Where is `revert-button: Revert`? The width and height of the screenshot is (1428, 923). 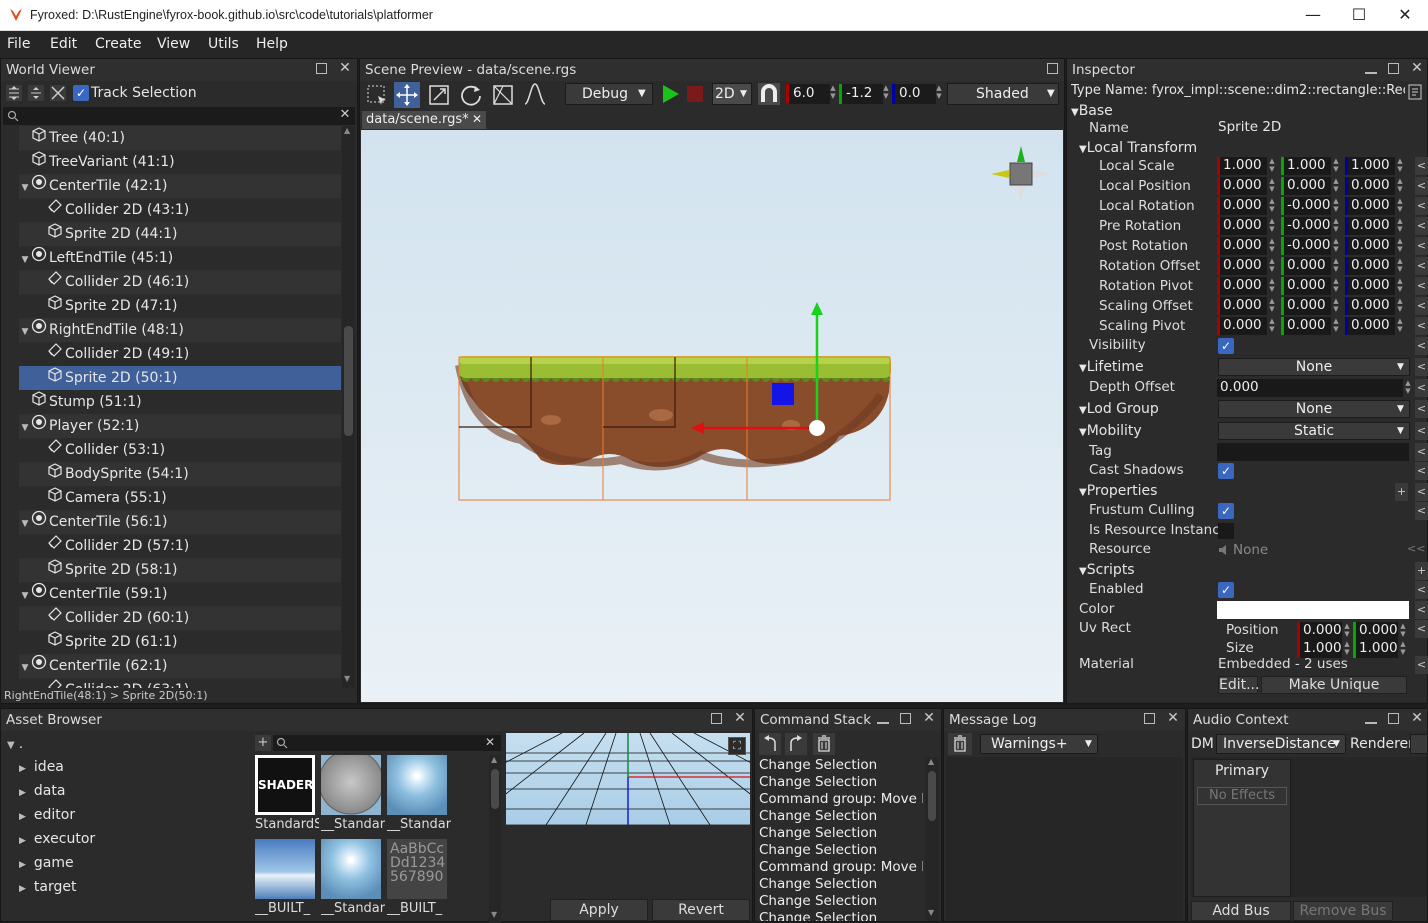 revert-button: Revert is located at coordinates (701, 910).